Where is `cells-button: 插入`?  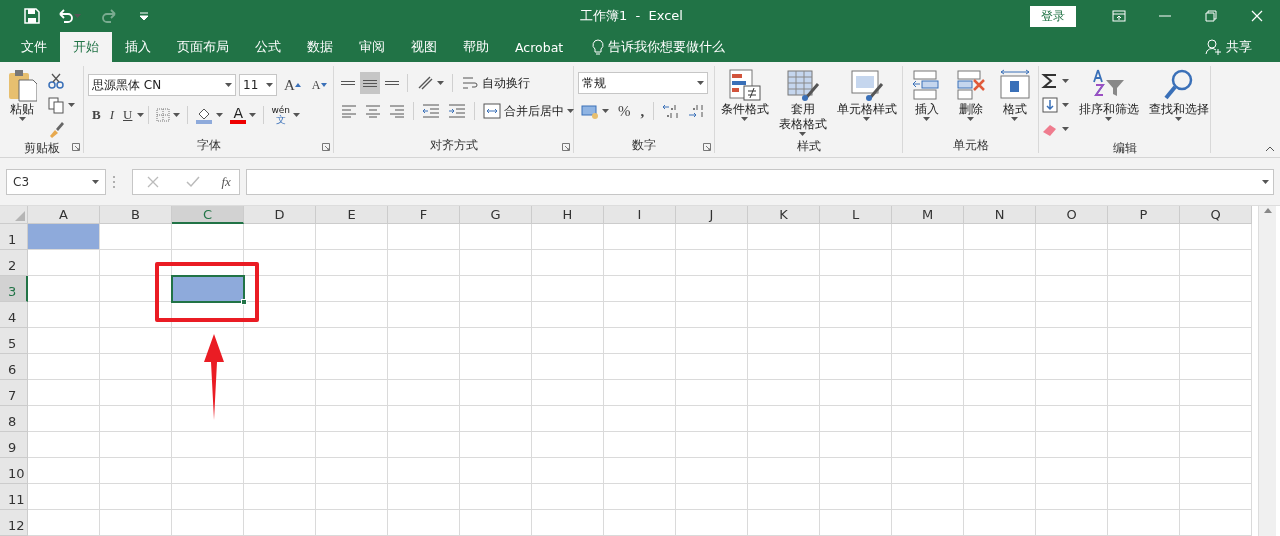 cells-button: 插入 is located at coordinates (926, 102).